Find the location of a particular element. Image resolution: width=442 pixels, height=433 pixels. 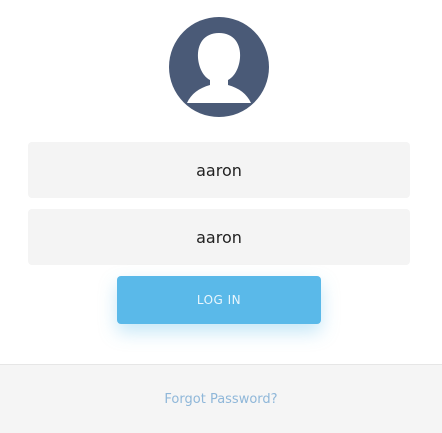

password-field is located at coordinates (219, 237).